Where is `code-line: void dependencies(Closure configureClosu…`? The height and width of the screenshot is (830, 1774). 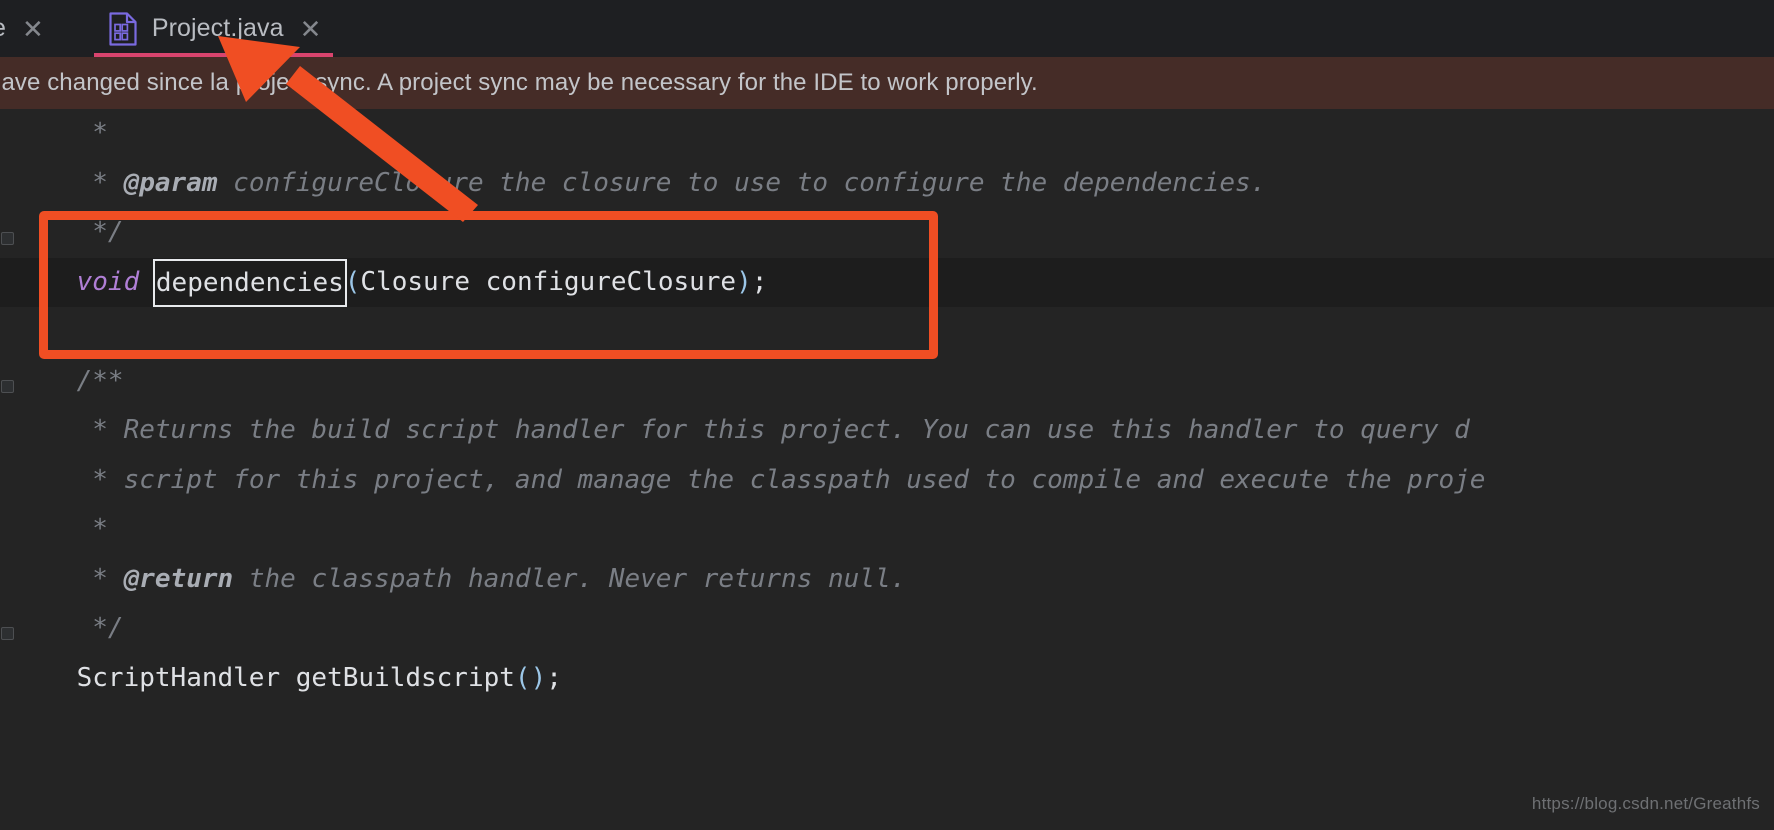
code-line: void dependencies(Closure configureClosu… is located at coordinates (887, 282).